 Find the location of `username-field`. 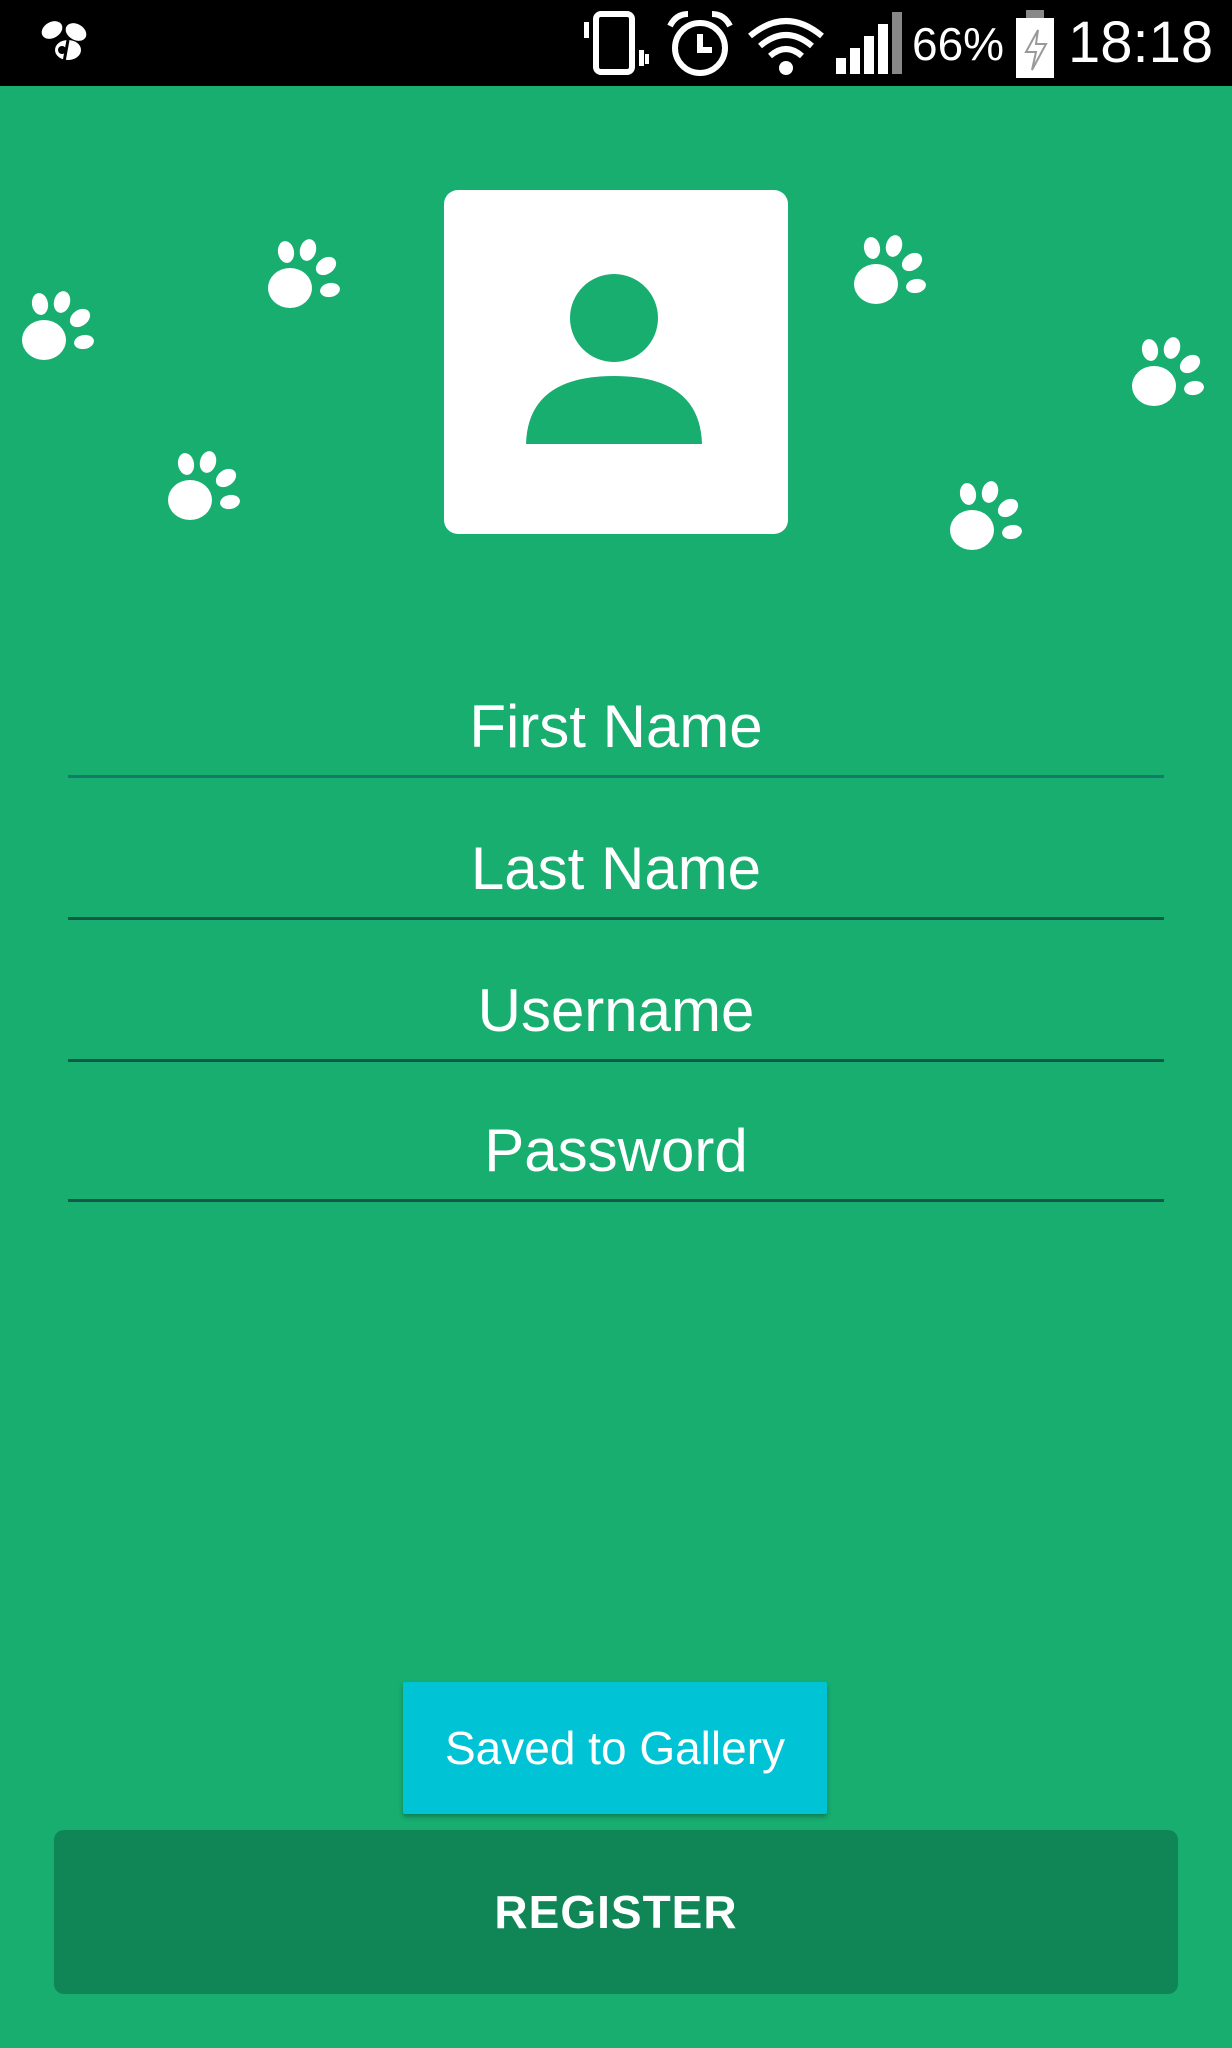

username-field is located at coordinates (616, 1012).